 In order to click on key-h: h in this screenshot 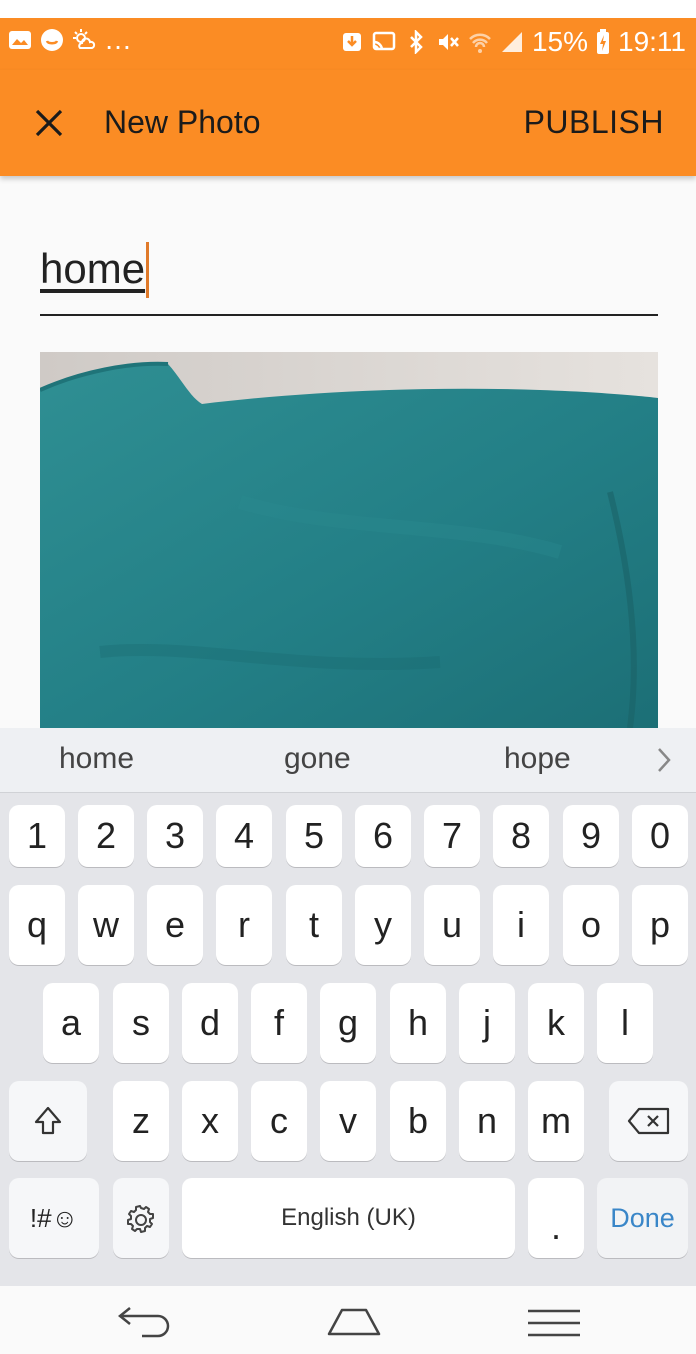, I will do `click(418, 1023)`.